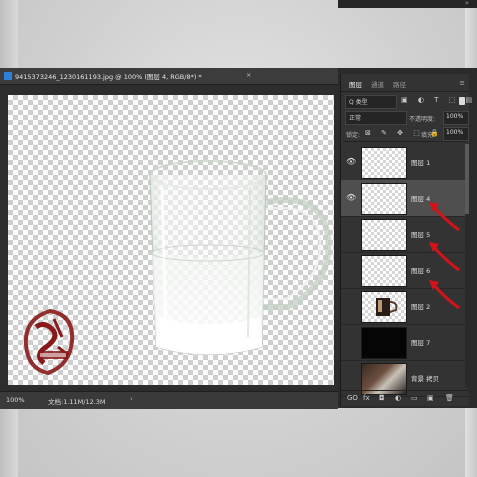 The image size is (477, 477). I want to click on blend-row: 正常 不透明度: 100%, so click(406, 118).